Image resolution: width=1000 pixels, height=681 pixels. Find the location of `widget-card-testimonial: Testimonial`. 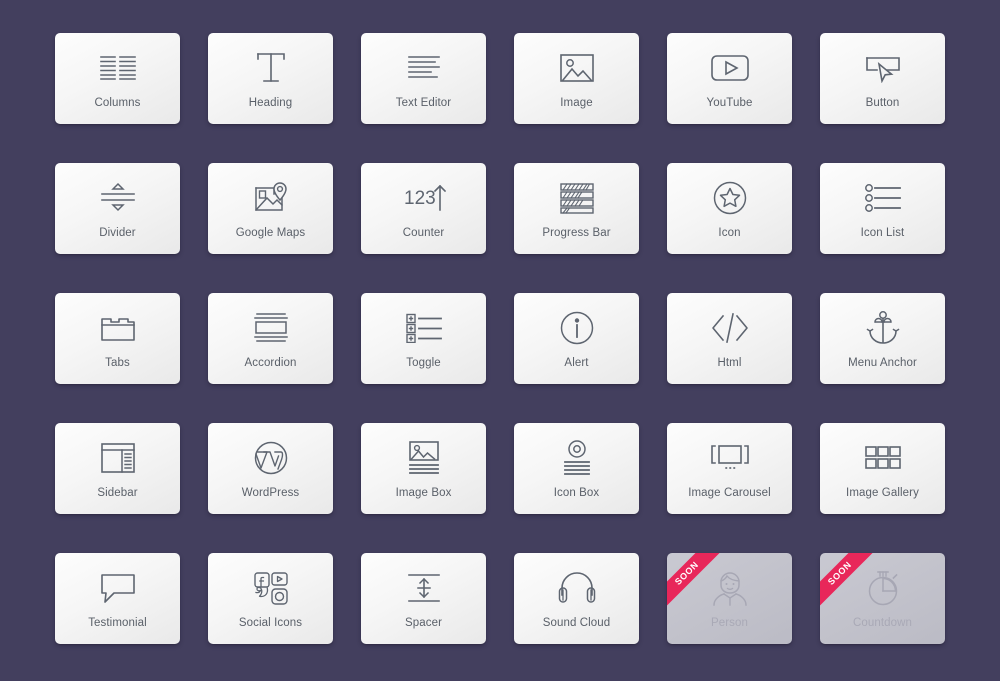

widget-card-testimonial: Testimonial is located at coordinates (117, 598).